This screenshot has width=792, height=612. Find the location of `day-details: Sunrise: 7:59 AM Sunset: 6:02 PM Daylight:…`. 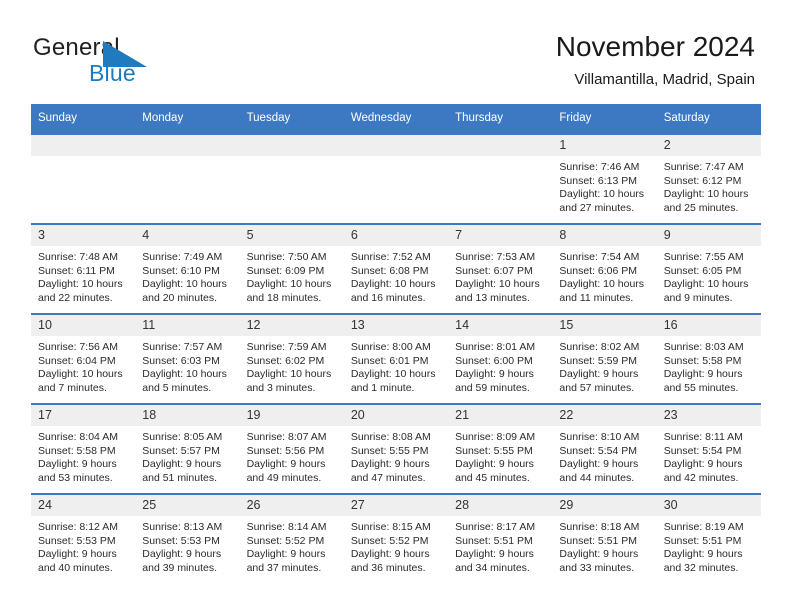

day-details: Sunrise: 7:59 AM Sunset: 6:02 PM Daylight:… is located at coordinates (292, 365).